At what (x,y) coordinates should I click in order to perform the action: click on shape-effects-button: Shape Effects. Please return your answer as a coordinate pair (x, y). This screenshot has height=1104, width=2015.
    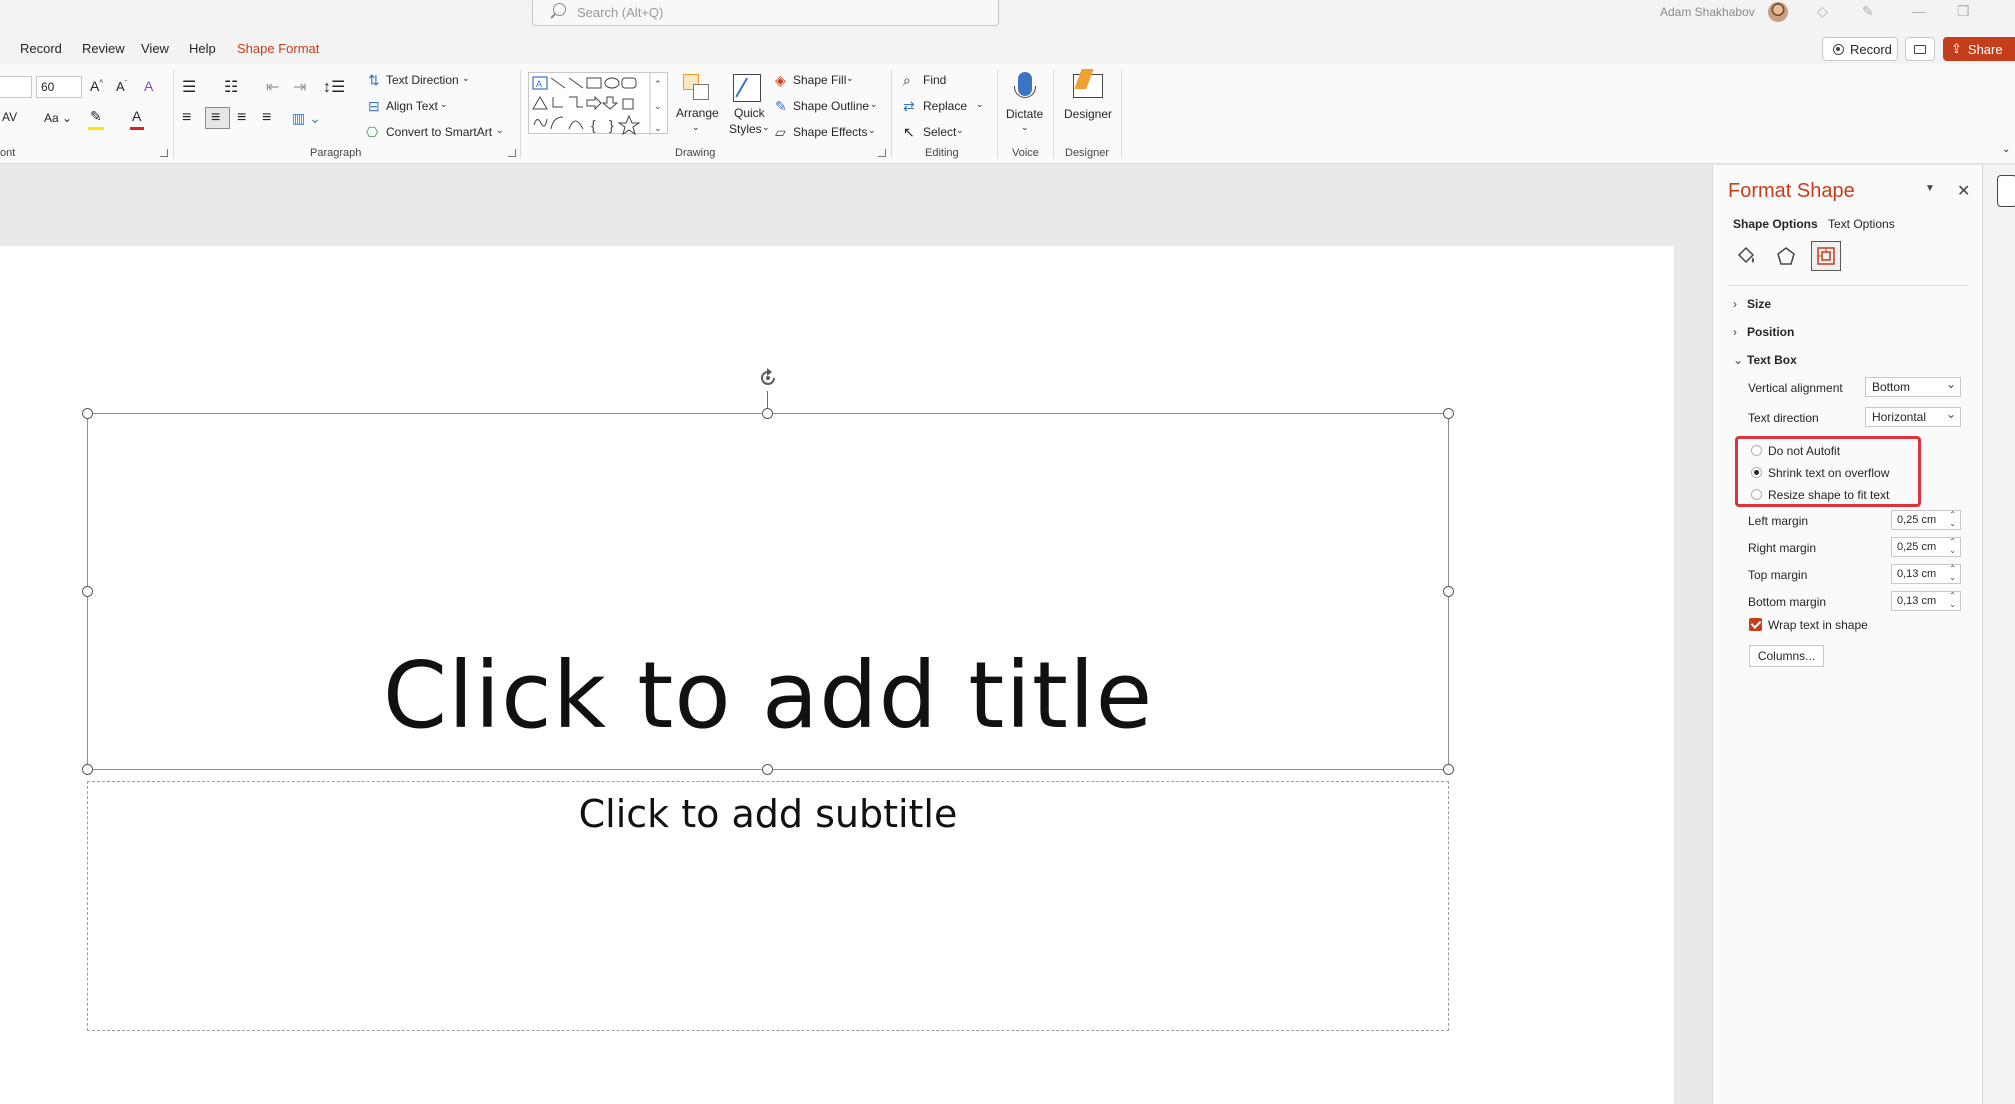
    Looking at the image, I should click on (830, 132).